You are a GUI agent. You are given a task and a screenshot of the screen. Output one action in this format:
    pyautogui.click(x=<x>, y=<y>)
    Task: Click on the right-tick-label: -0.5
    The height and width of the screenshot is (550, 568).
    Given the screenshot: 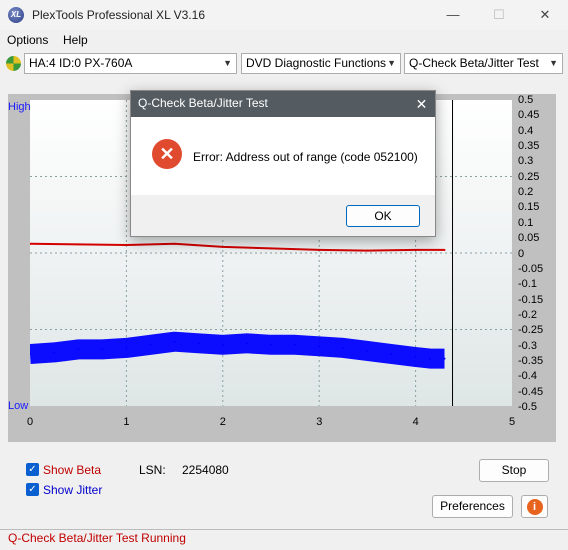 What is the action you would take?
    pyautogui.click(x=527, y=407)
    